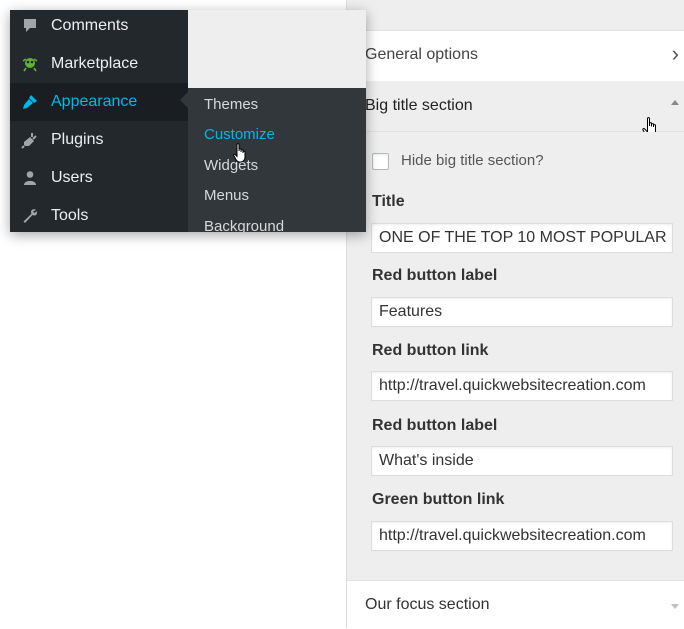 The image size is (684, 629). I want to click on menu-item-plugins-label: Plugins, so click(77, 139).